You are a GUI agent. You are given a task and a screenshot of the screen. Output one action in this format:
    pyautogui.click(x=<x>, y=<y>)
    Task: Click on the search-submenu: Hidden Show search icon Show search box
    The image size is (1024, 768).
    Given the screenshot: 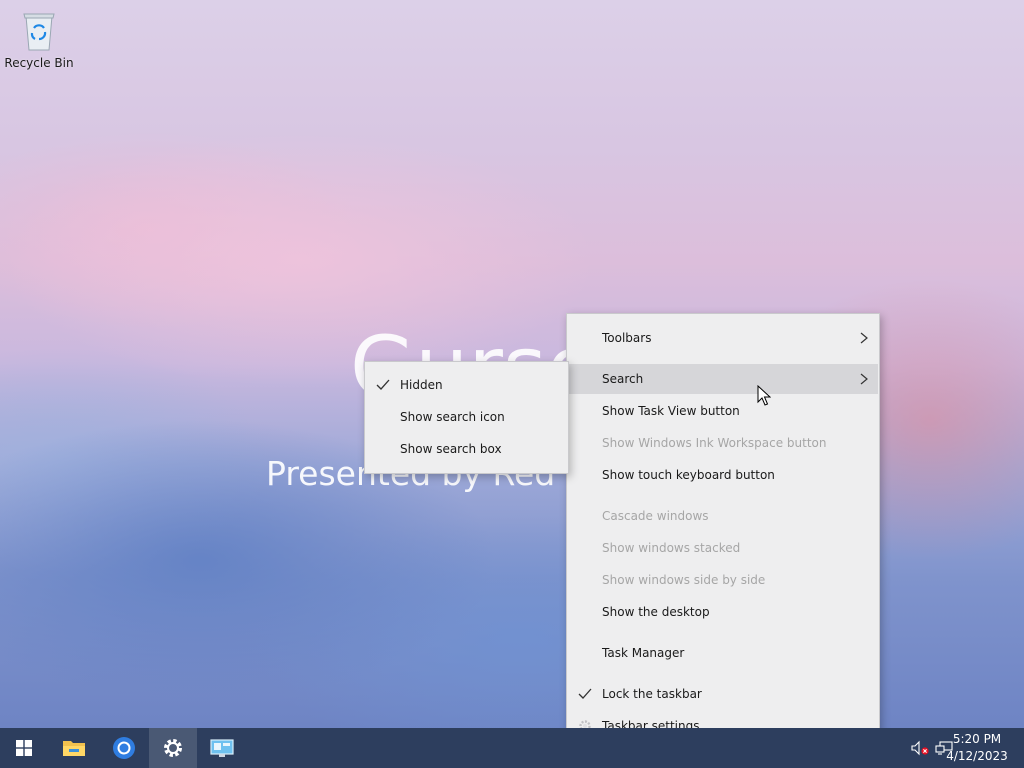 What is the action you would take?
    pyautogui.click(x=466, y=417)
    